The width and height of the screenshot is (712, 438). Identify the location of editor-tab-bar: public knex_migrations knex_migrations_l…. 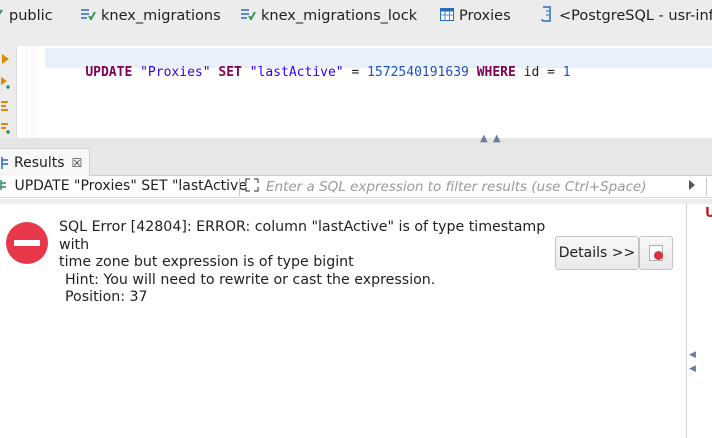
(356, 23).